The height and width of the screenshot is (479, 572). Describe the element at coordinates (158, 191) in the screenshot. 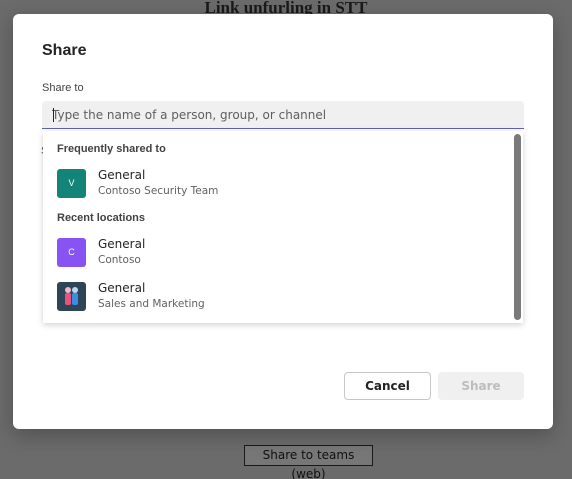

I see `item-subtitle: Contoso Security Team` at that location.